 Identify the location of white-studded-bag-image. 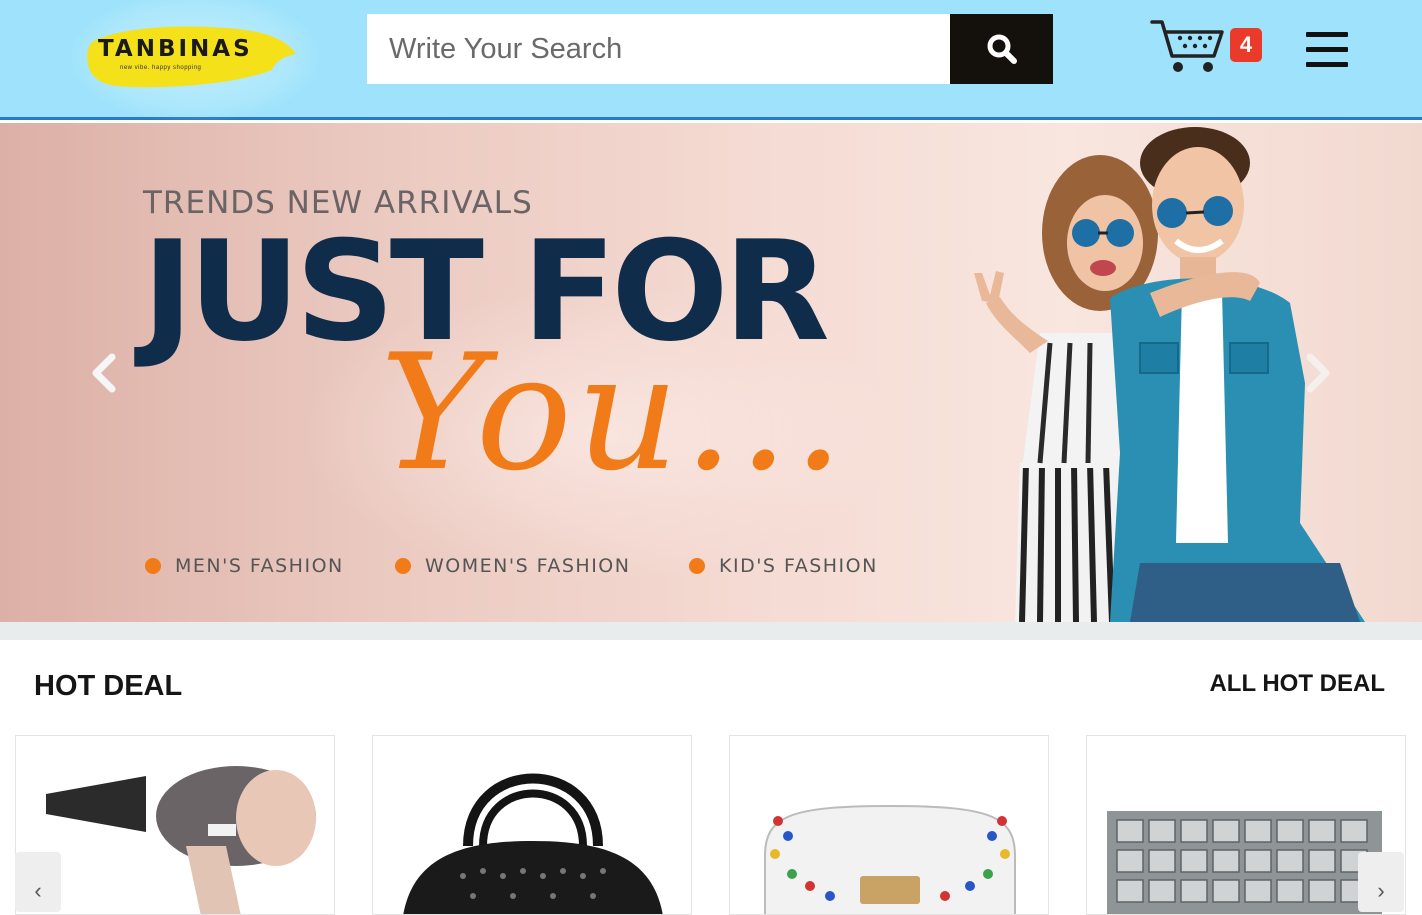
(890, 859).